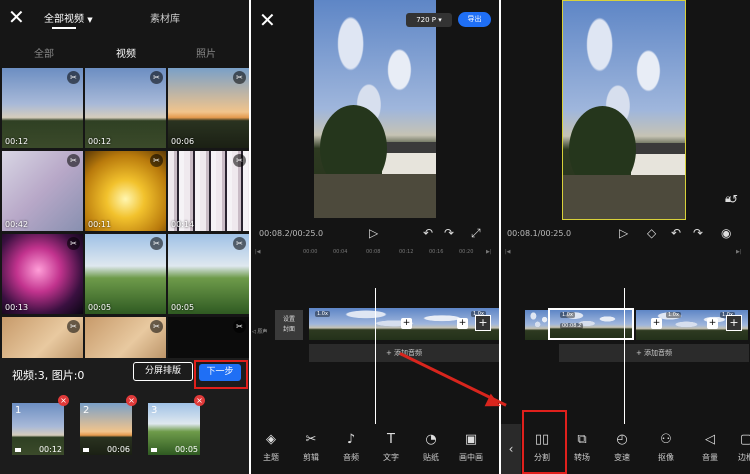 This screenshot has width=750, height=474. What do you see at coordinates (17, 307) in the screenshot?
I see `media-duration: 00:13` at bounding box center [17, 307].